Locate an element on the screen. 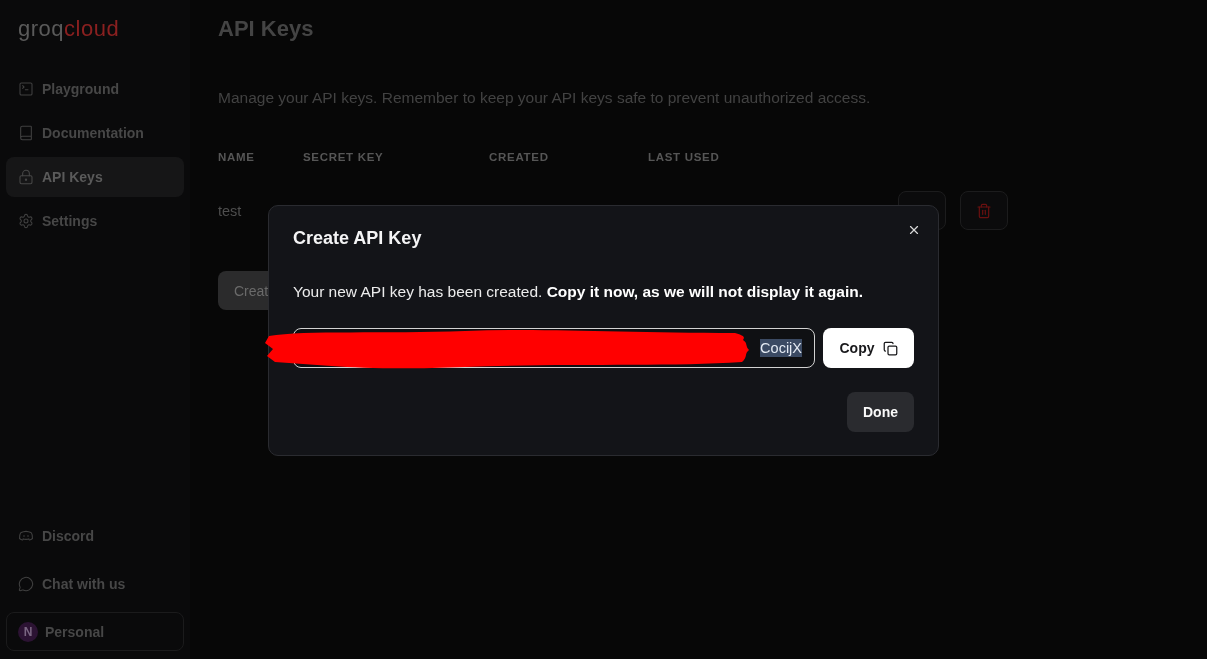 The image size is (1207, 659). copy-icon is located at coordinates (890, 348).